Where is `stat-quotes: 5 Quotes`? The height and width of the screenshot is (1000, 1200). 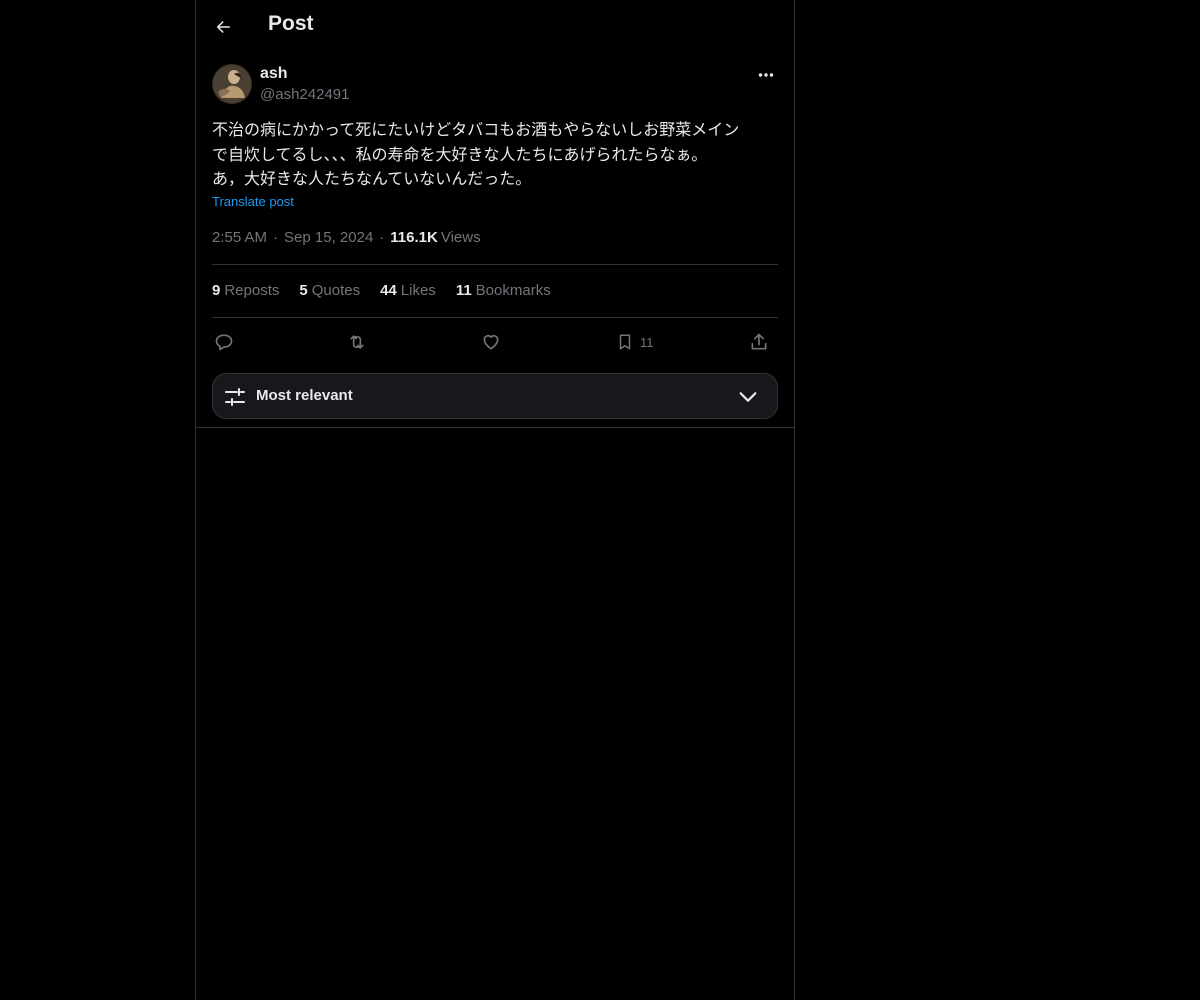
stat-quotes: 5 Quotes is located at coordinates (329, 290).